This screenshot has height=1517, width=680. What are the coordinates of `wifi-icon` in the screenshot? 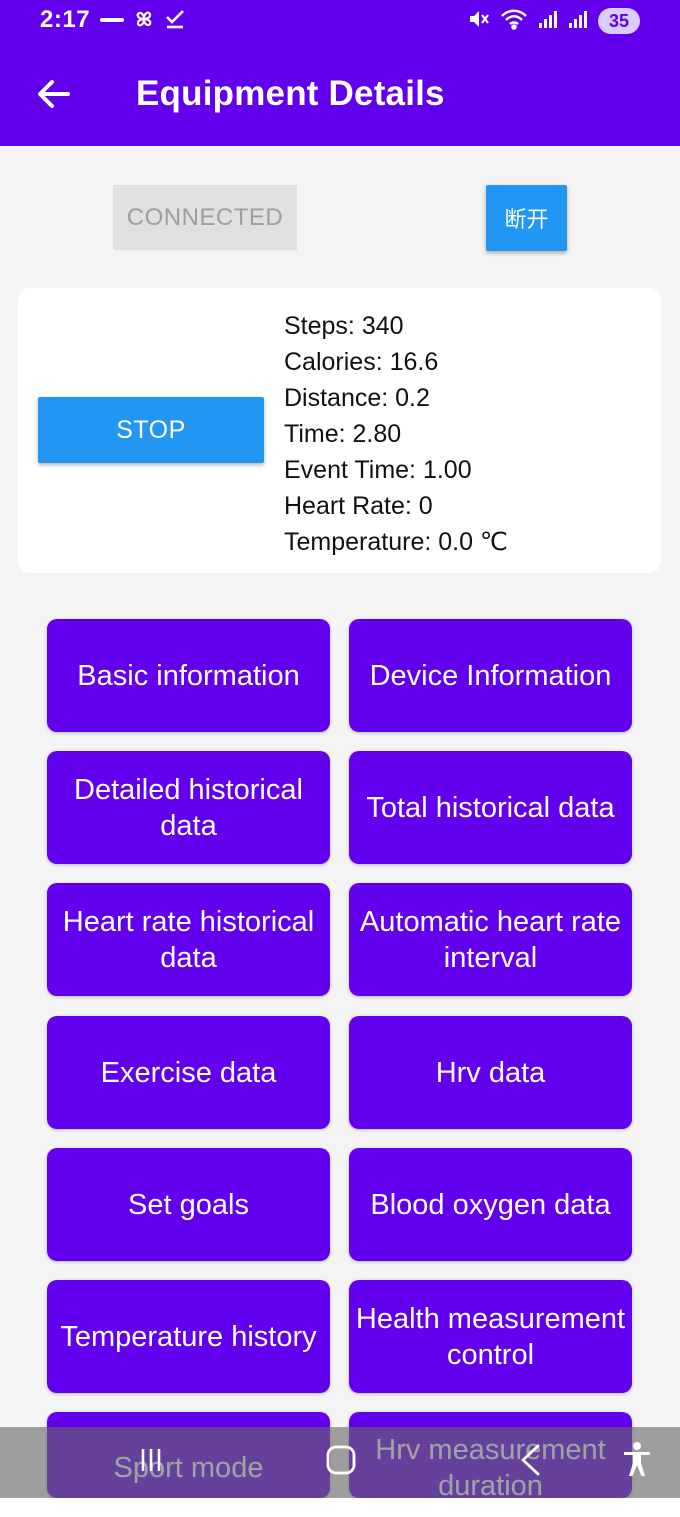 It's located at (514, 21).